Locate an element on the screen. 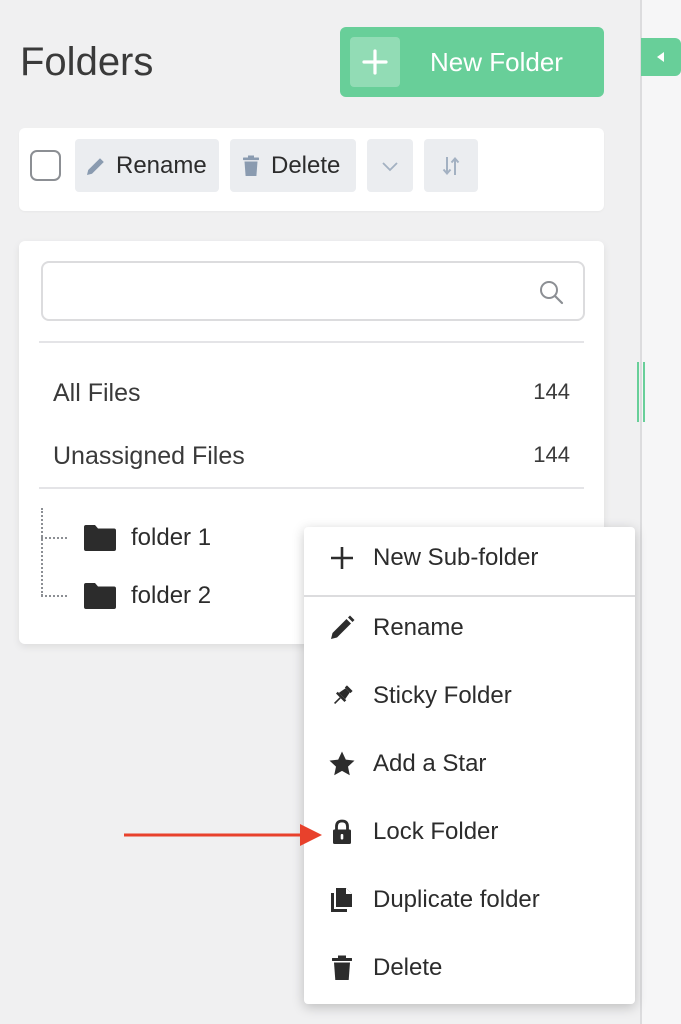  new-folder-button: New Folder is located at coordinates (472, 62).